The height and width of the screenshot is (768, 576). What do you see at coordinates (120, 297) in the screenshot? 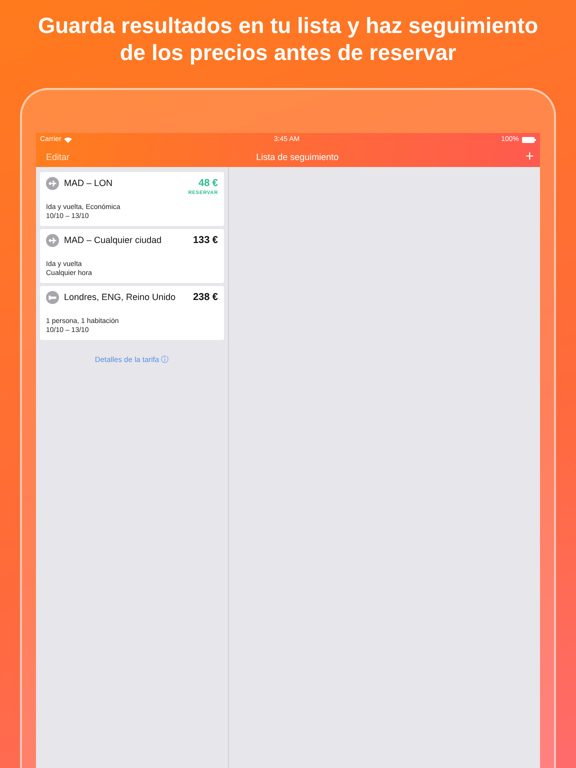
I see `card-title: Londres, ENG, Reino Unido` at bounding box center [120, 297].